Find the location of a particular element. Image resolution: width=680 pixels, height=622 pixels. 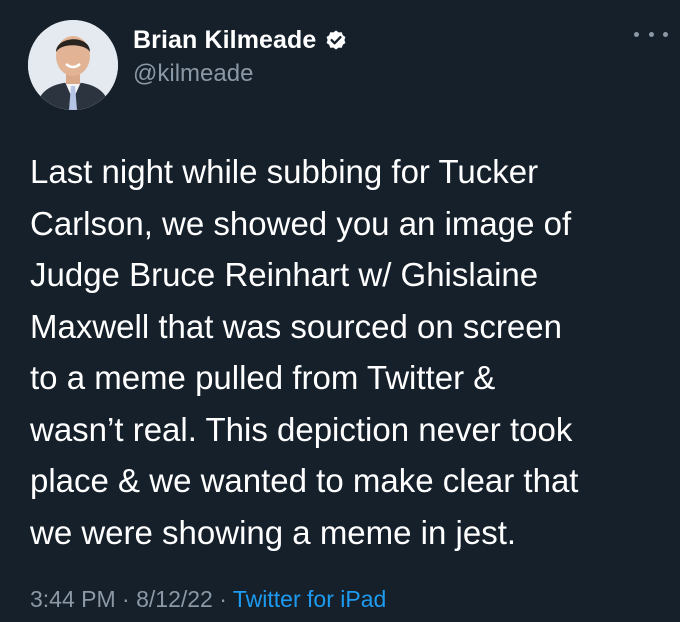

tweet-source-link: Twitter for iPad is located at coordinates (309, 599).